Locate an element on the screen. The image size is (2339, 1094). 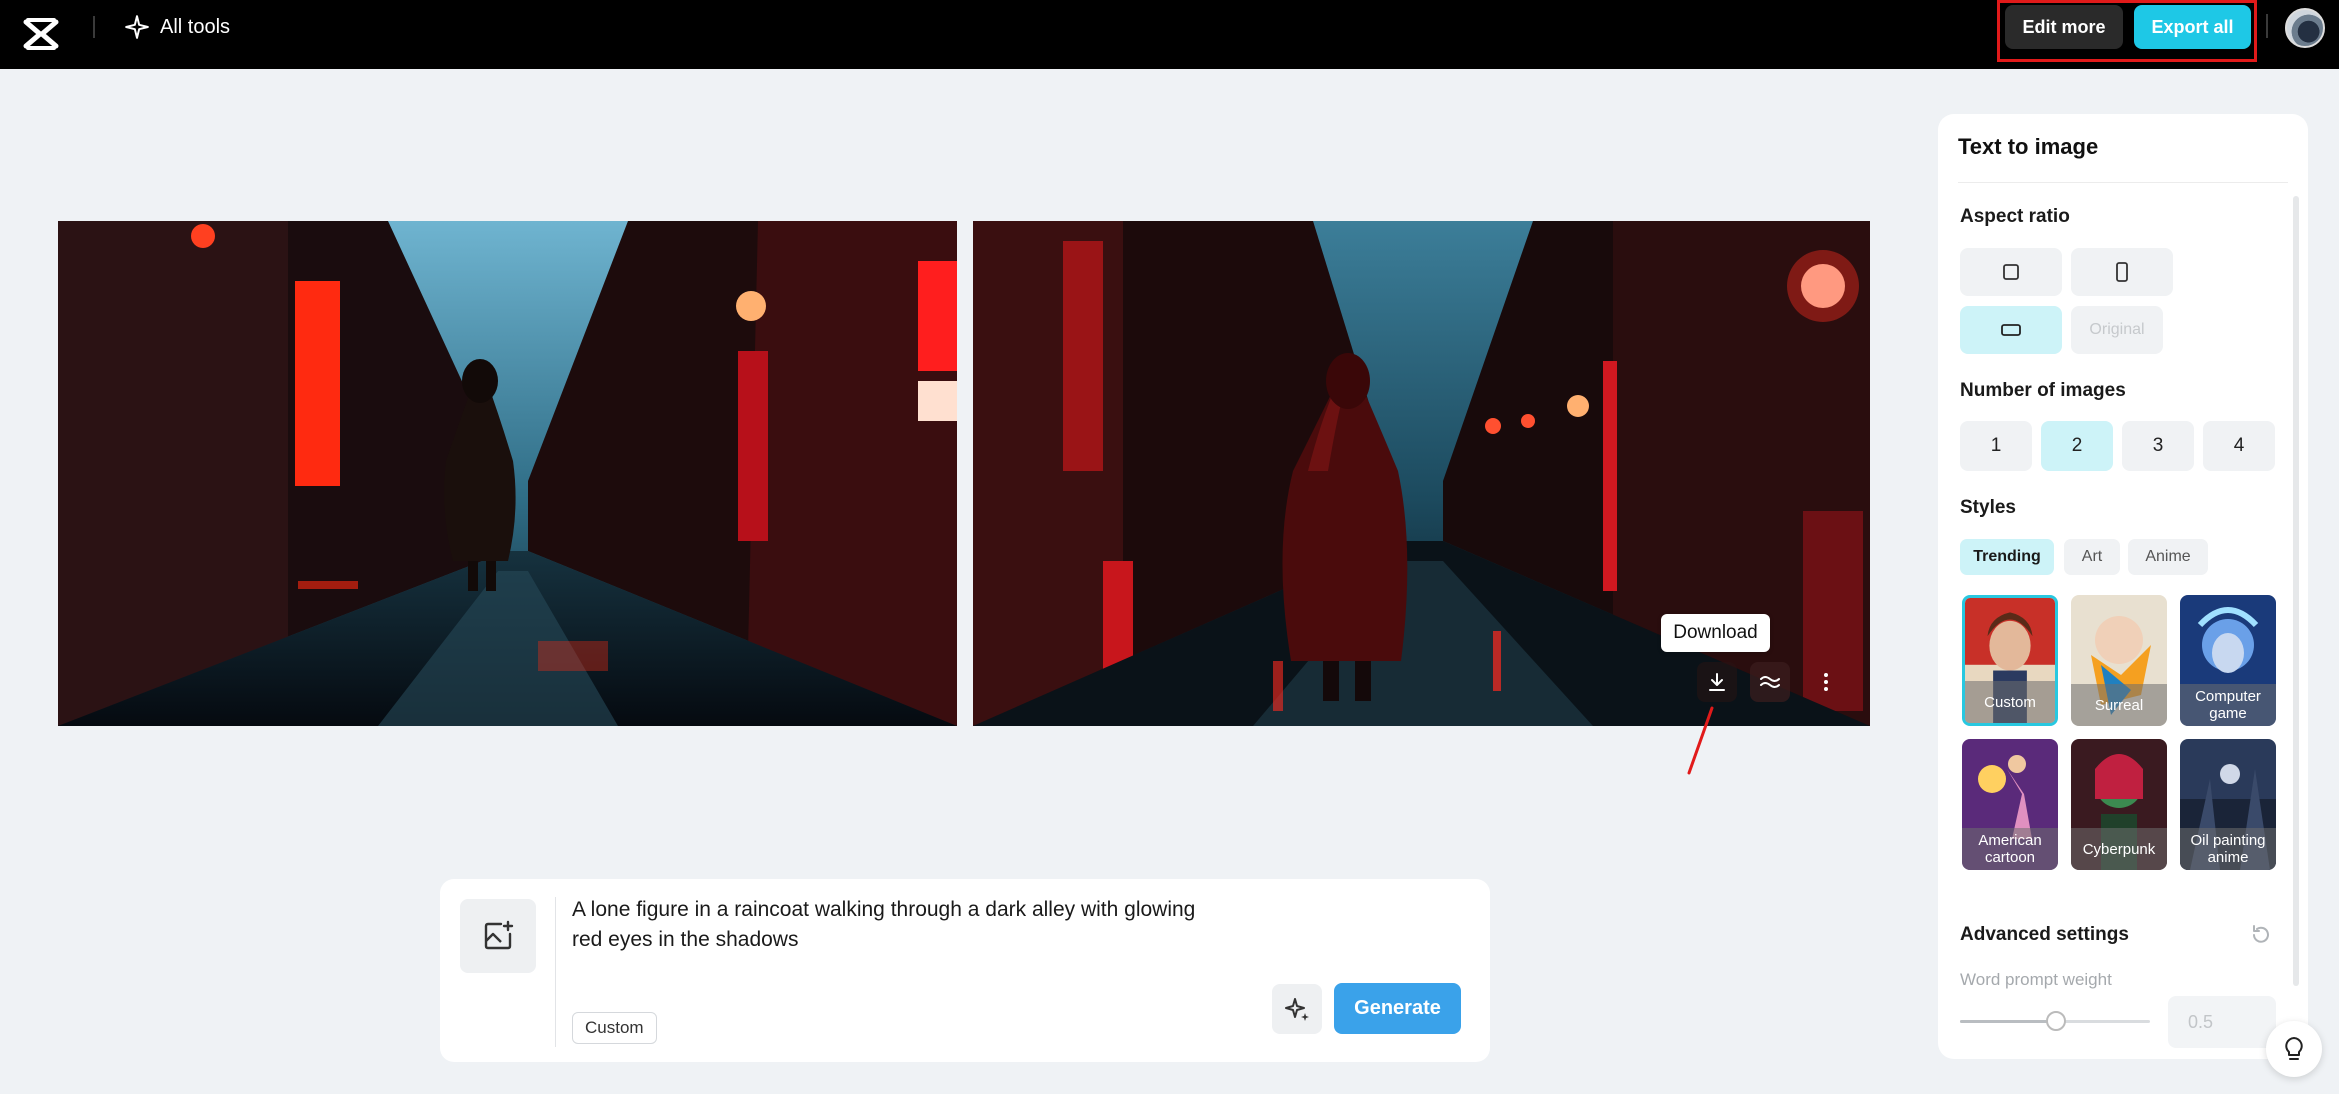
word-prompt-weight-label: Word prompt weight is located at coordinates (2036, 979).